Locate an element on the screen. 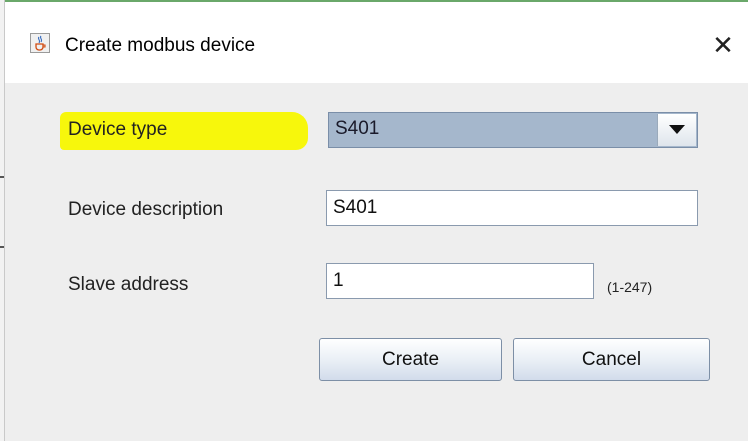 This screenshot has height=441, width=748. slave-address-field: 1 is located at coordinates (460, 281).